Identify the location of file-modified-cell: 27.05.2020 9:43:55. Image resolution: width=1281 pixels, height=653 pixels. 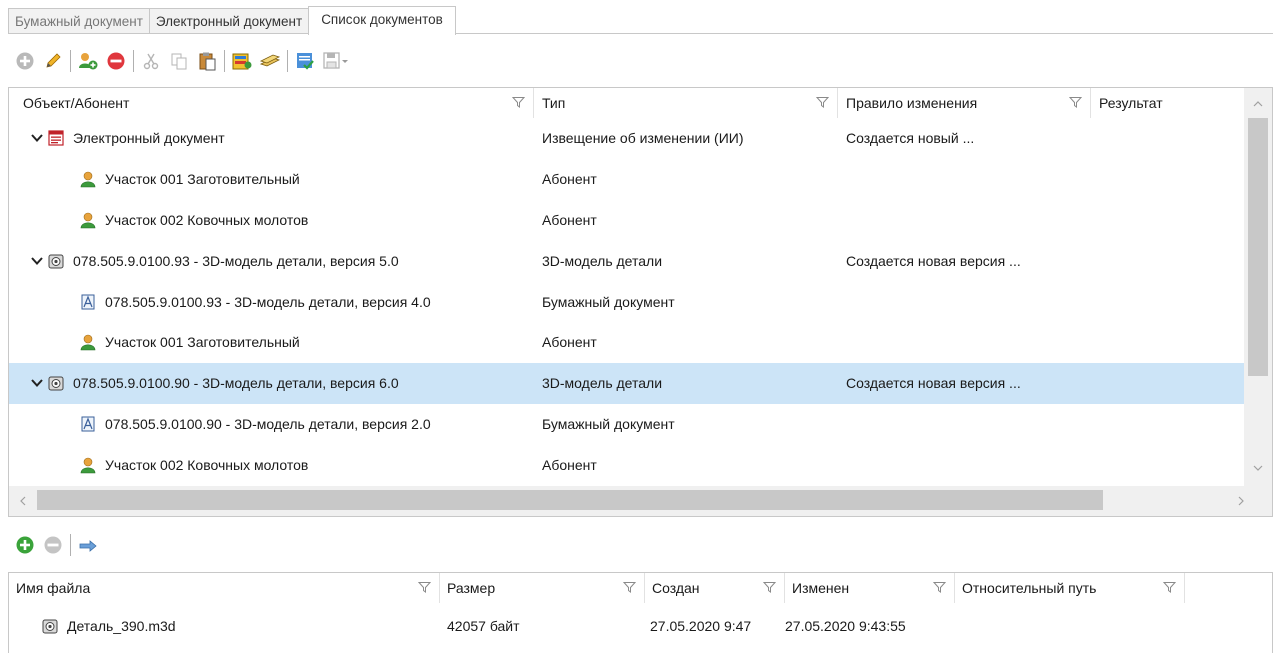
(870, 626).